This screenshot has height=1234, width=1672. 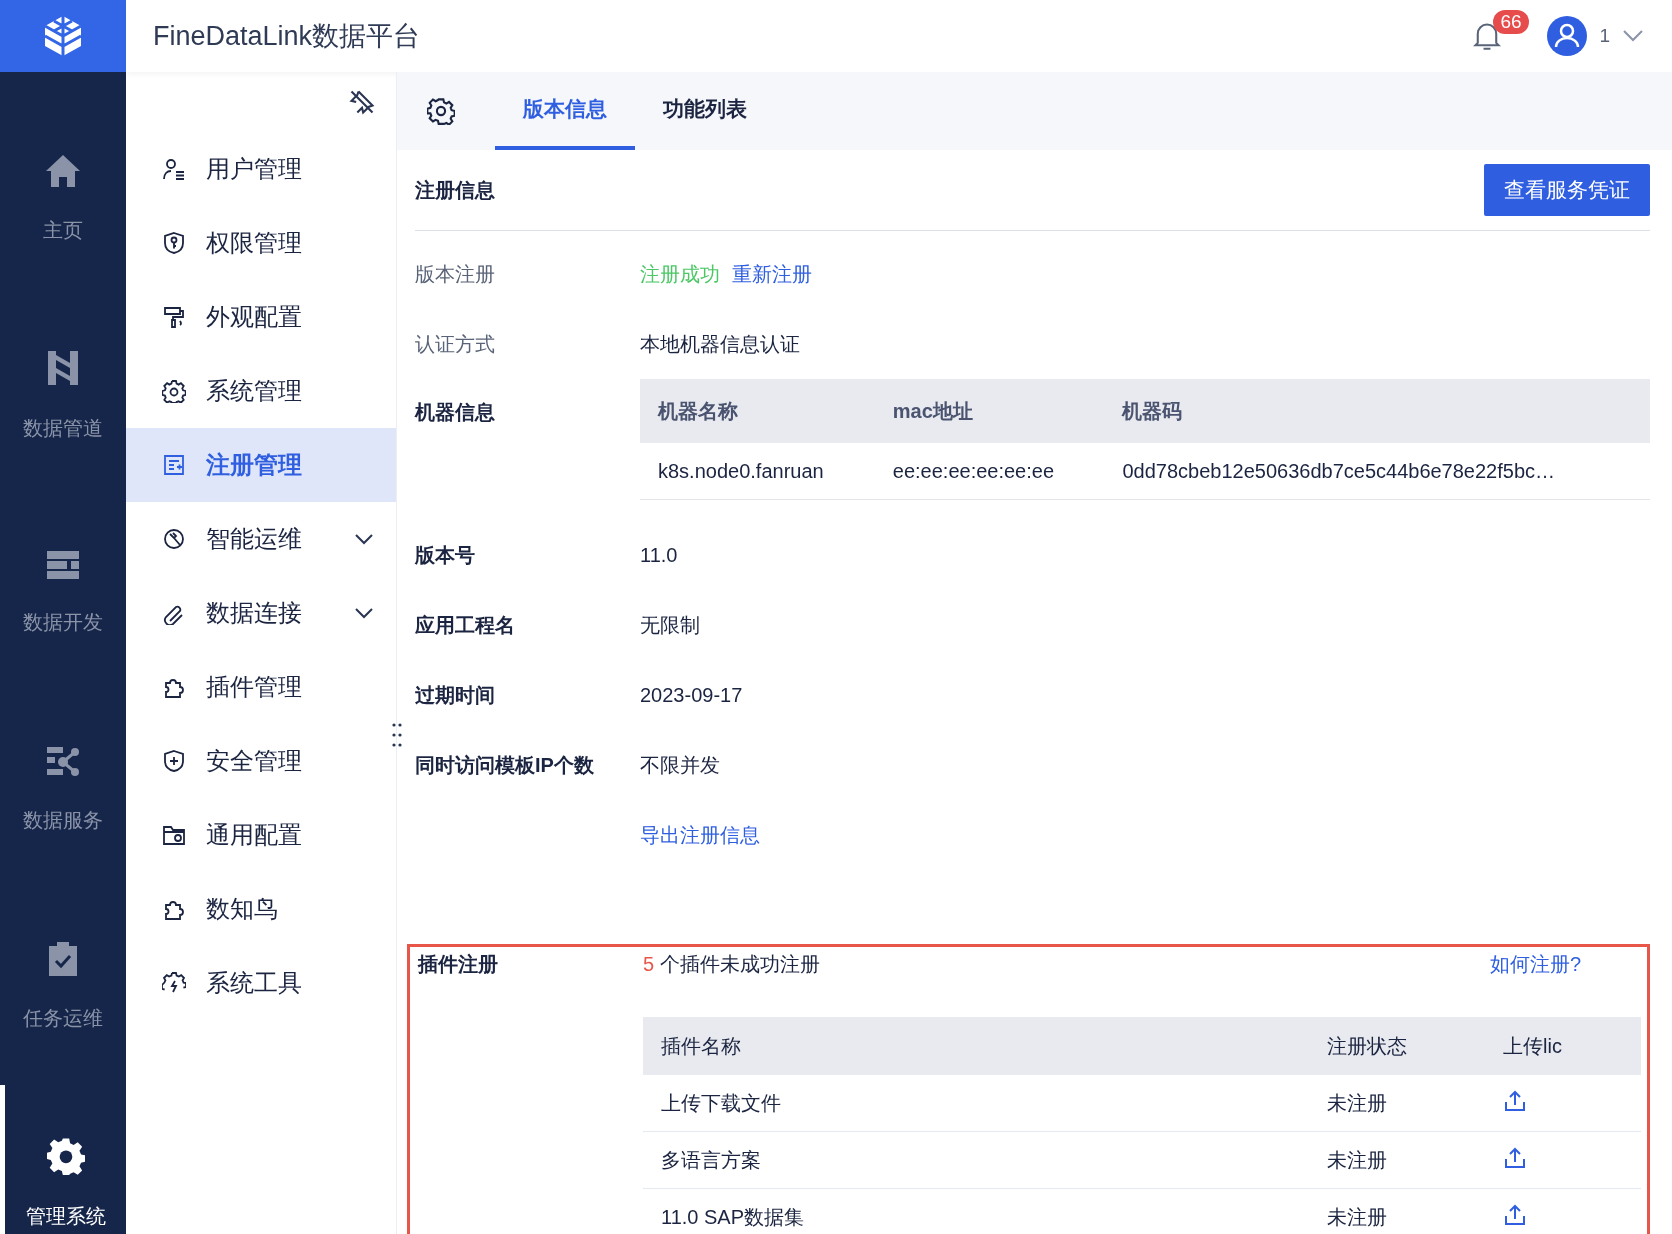 What do you see at coordinates (455, 190) in the screenshot?
I see `section-title: 注册信息` at bounding box center [455, 190].